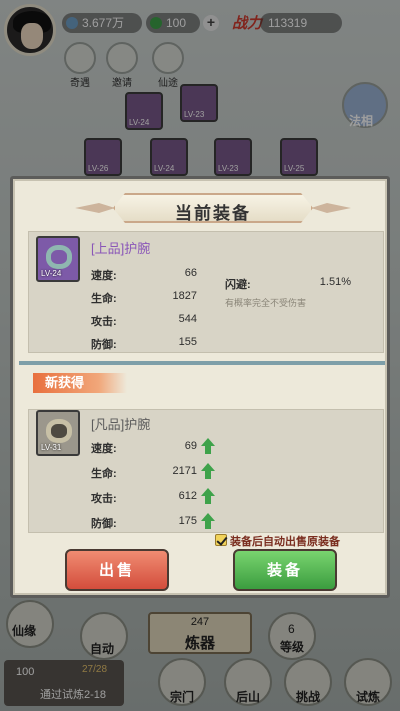  What do you see at coordinates (121, 424) in the screenshot?
I see `new-item-name: [凡品]护腕` at bounding box center [121, 424].